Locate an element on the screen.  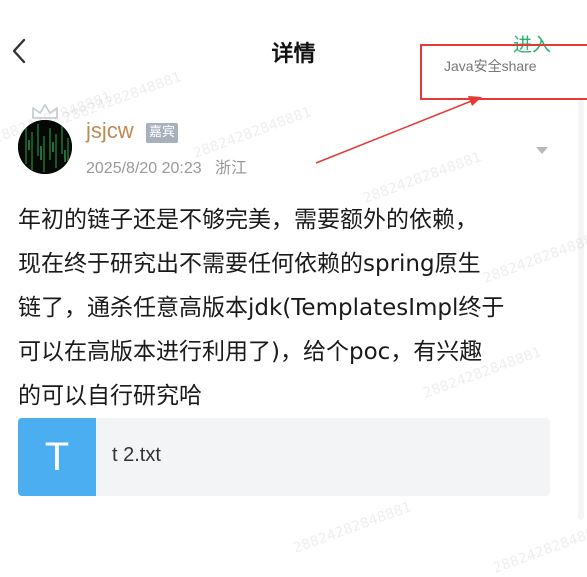
crown-icon is located at coordinates (45, 111).